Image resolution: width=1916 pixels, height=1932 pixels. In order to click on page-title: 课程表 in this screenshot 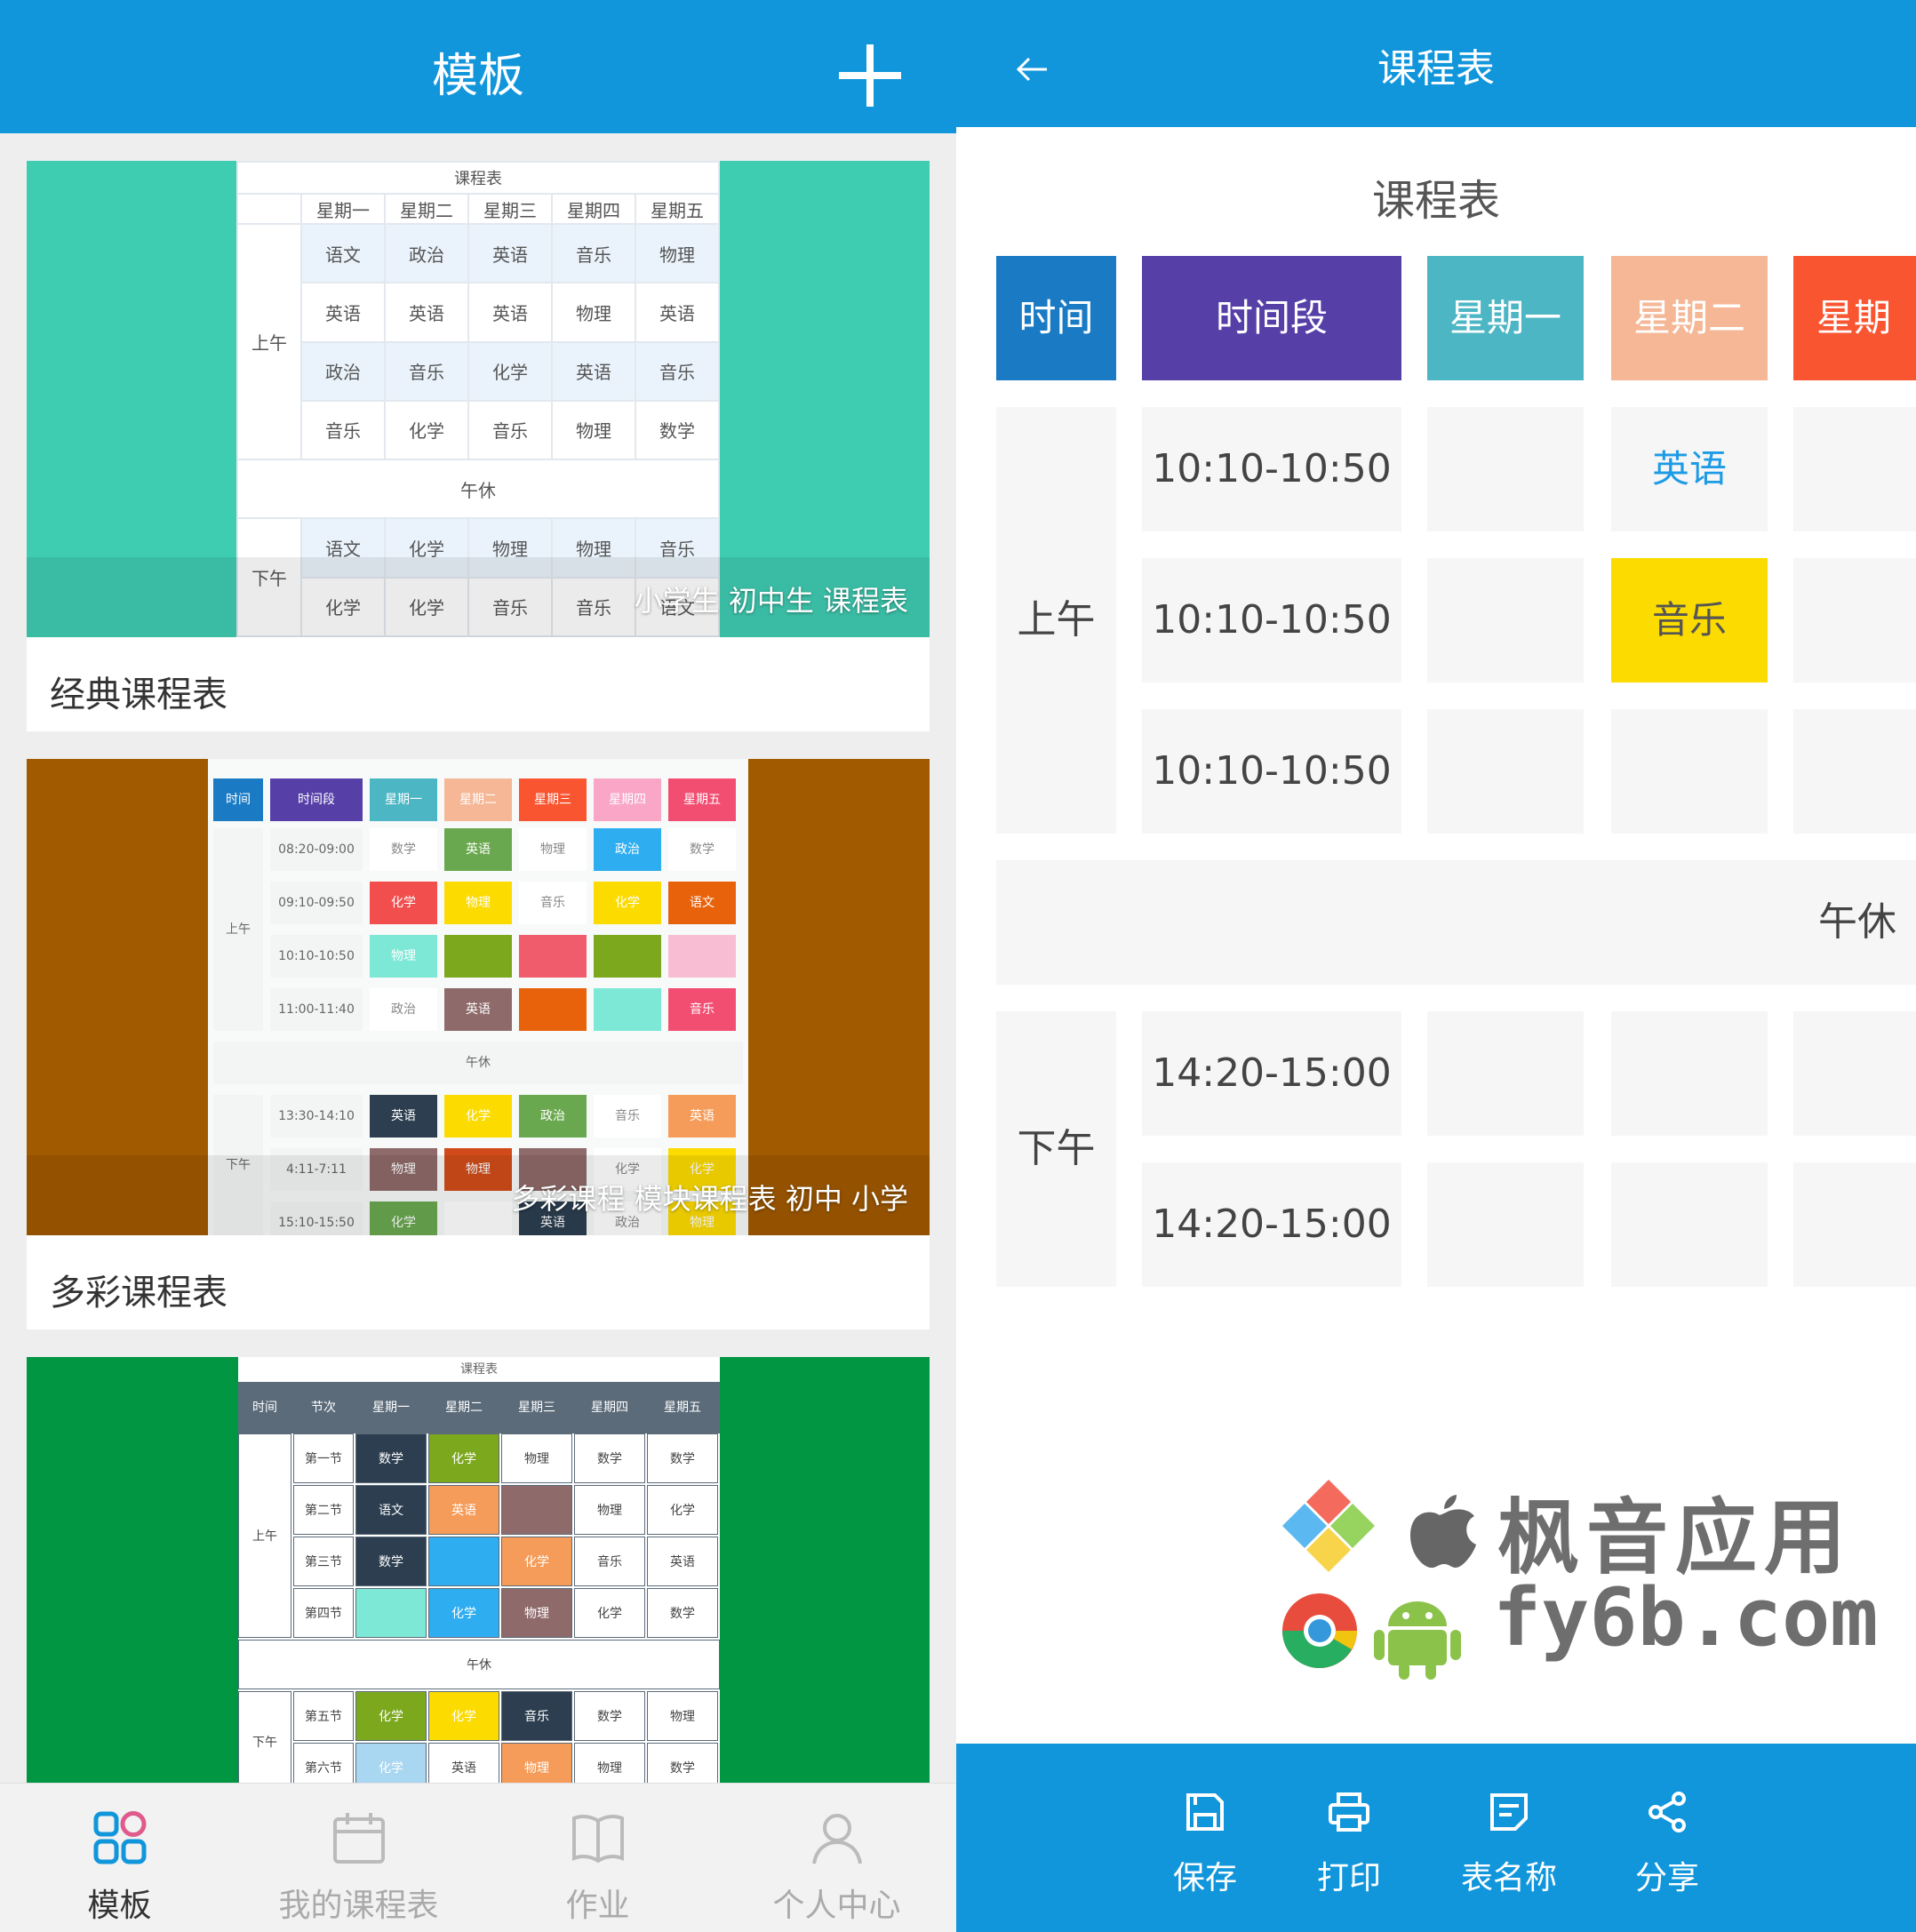, I will do `click(1436, 69)`.